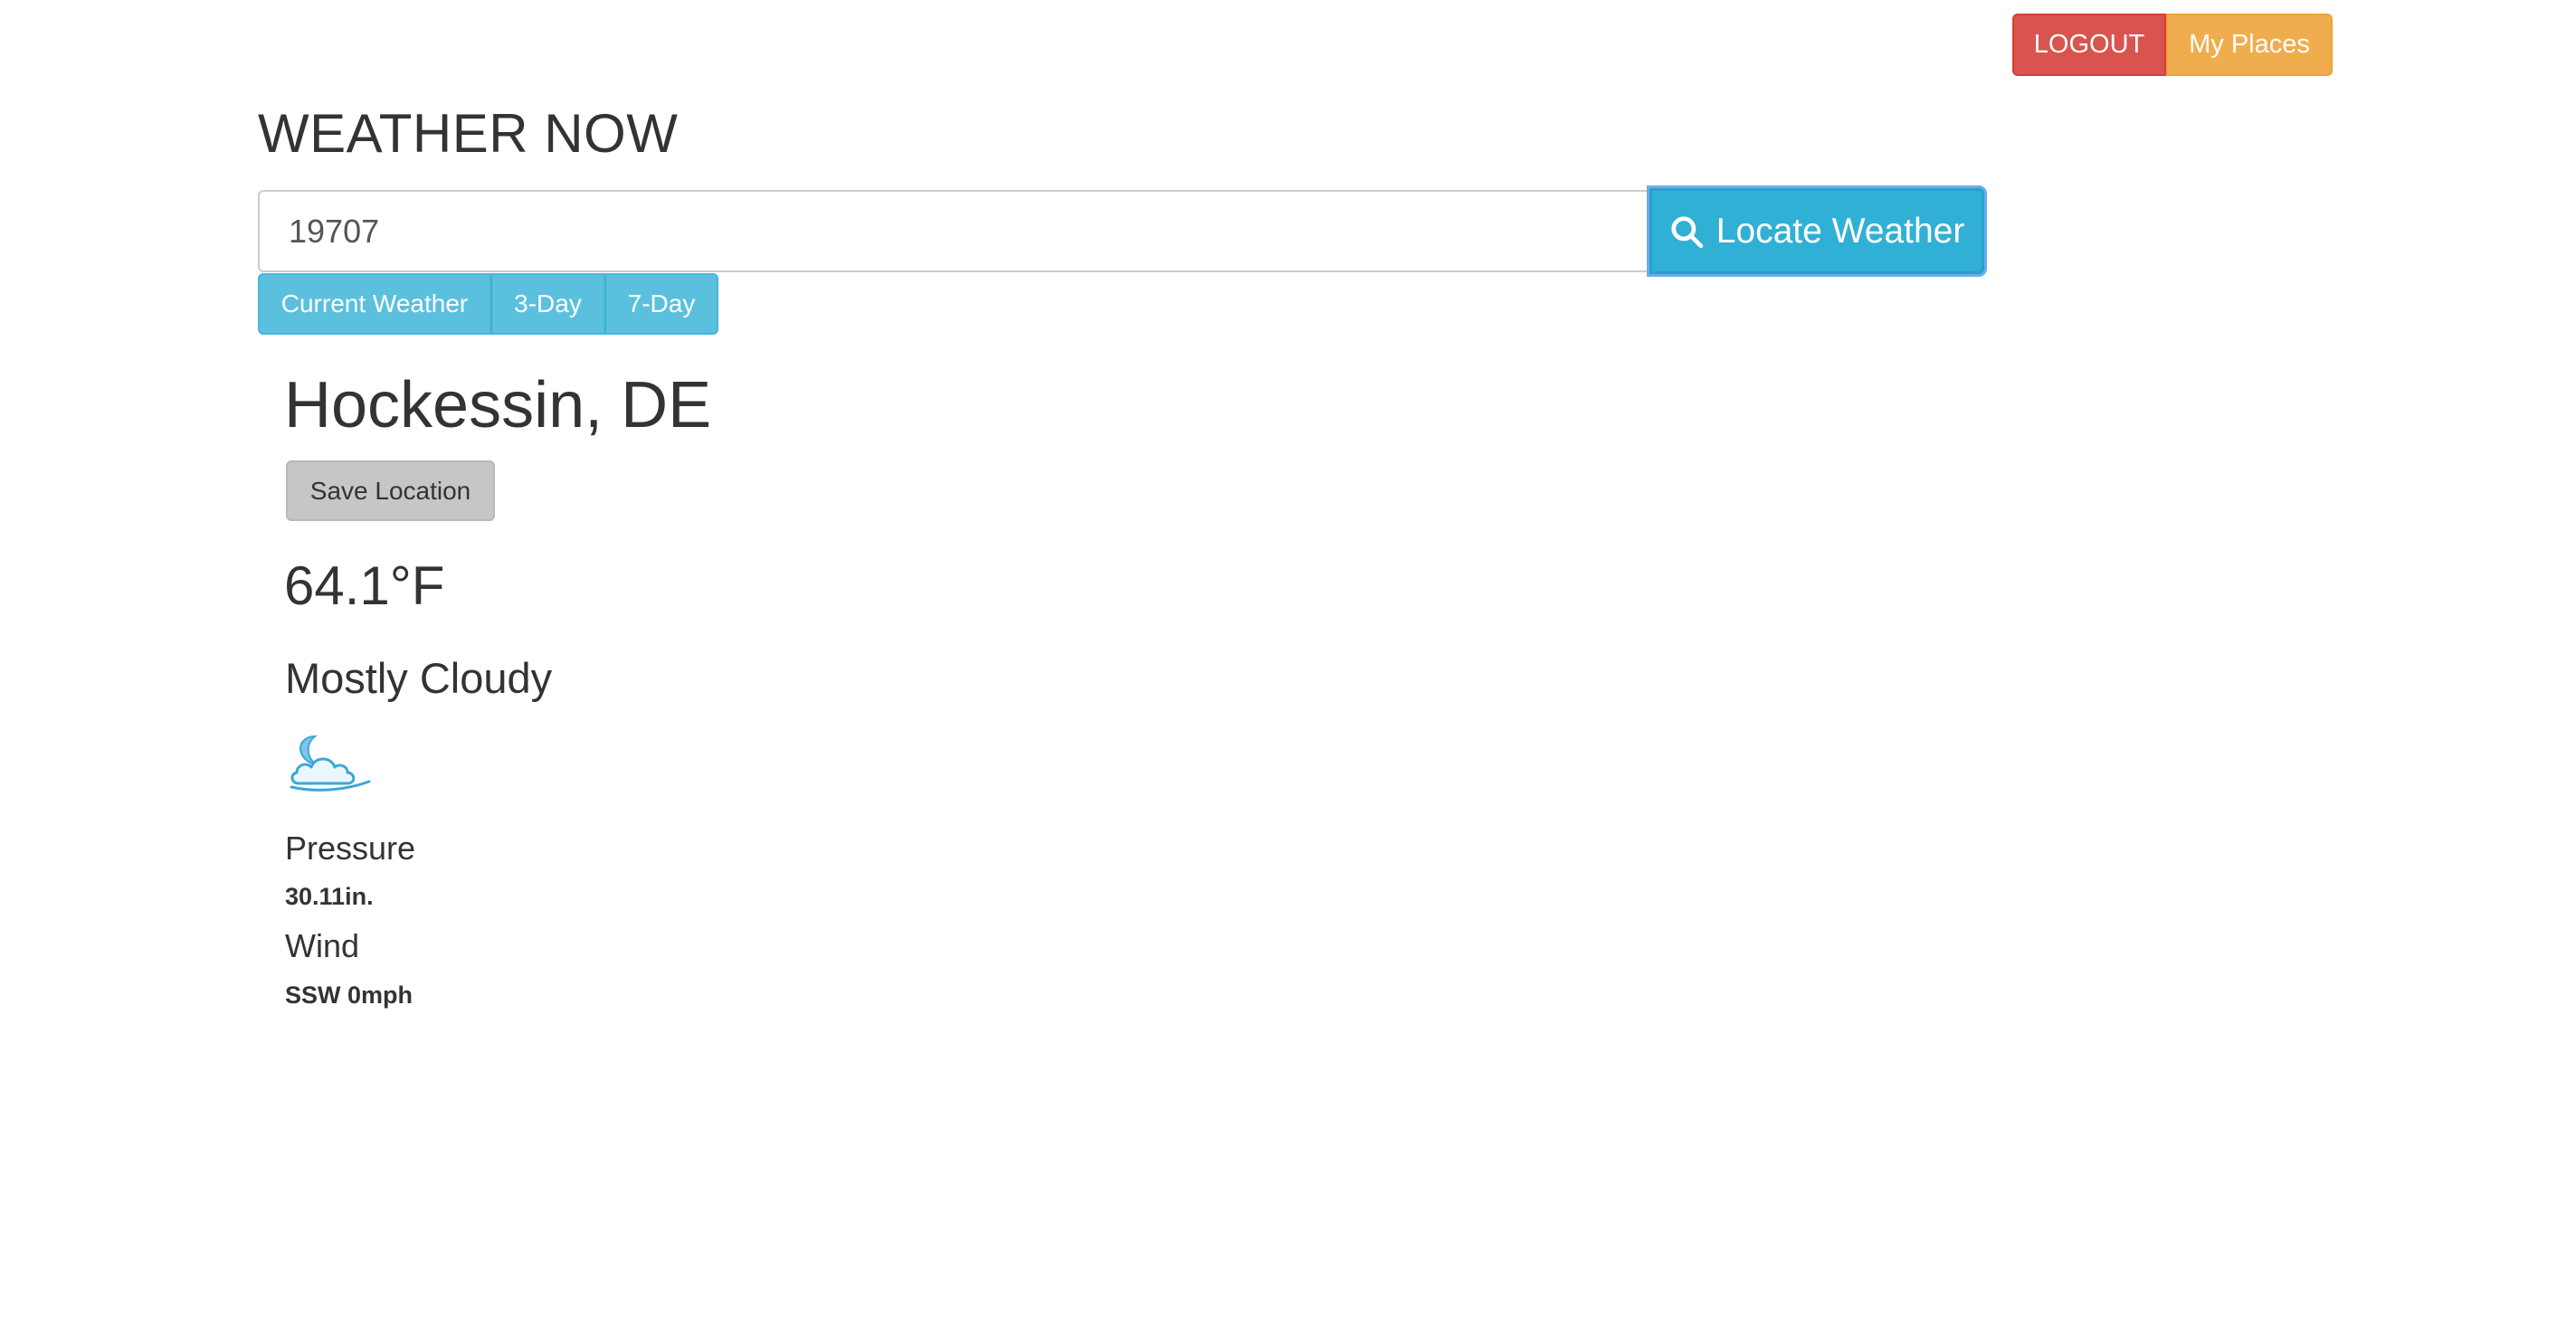  What do you see at coordinates (498, 405) in the screenshot?
I see `location-title: Hockessin, DE` at bounding box center [498, 405].